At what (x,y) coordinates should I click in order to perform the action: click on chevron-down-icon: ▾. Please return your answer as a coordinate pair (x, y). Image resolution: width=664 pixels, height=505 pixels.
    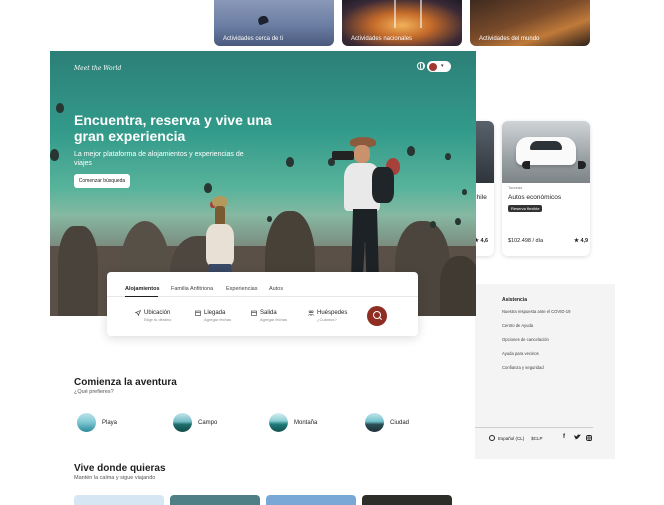
    Looking at the image, I should click on (442, 66).